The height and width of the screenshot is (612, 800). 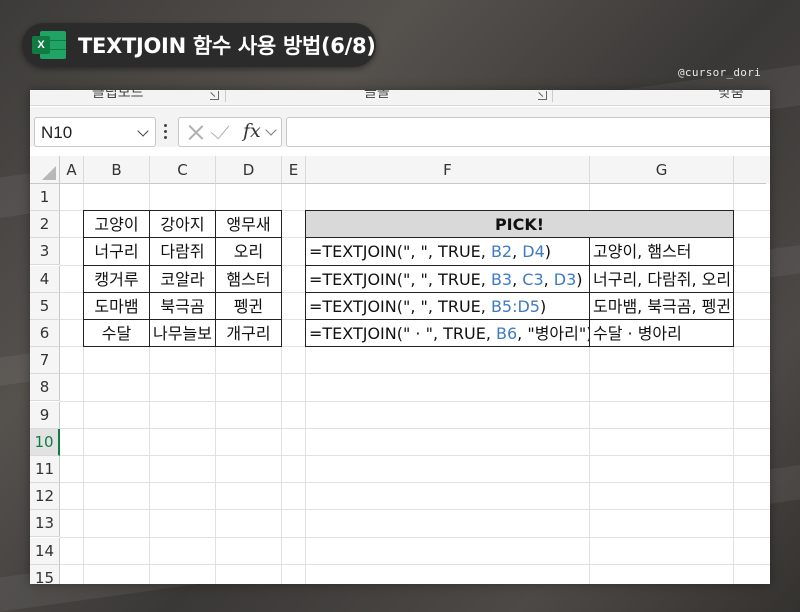 I want to click on animal-cell: 너구리, so click(x=116, y=251).